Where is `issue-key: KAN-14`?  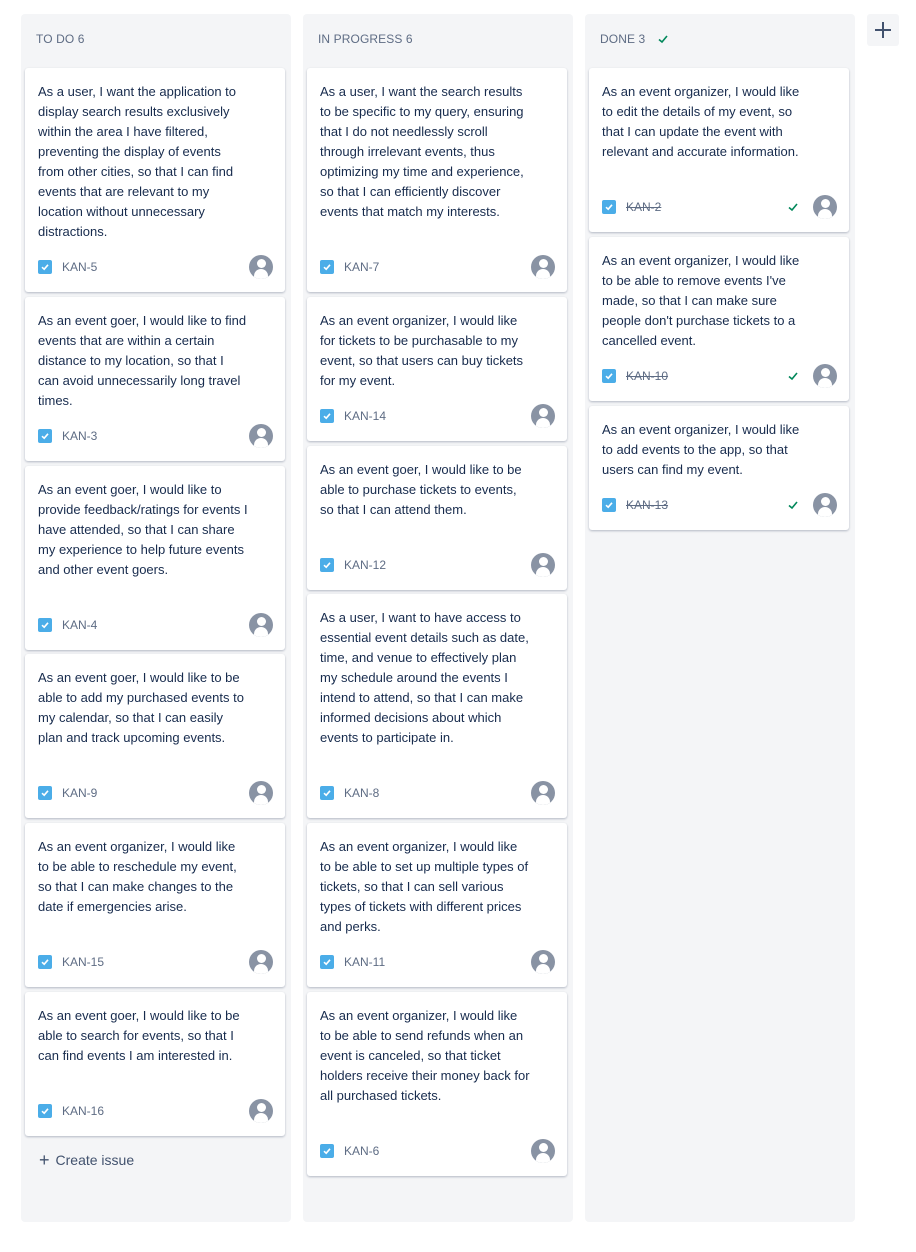 issue-key: KAN-14 is located at coordinates (365, 416).